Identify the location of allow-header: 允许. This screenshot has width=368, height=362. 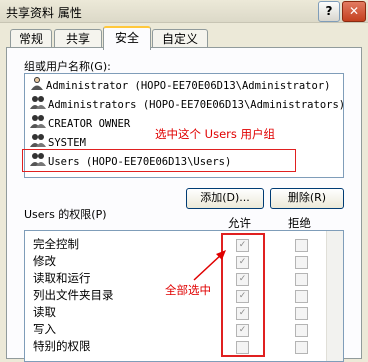
(239, 223).